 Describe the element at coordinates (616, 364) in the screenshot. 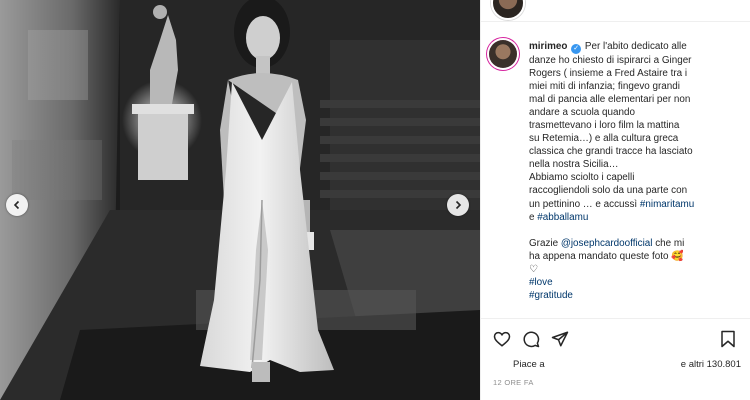

I see `likes-summary: Piace a e altri 130.801` at that location.